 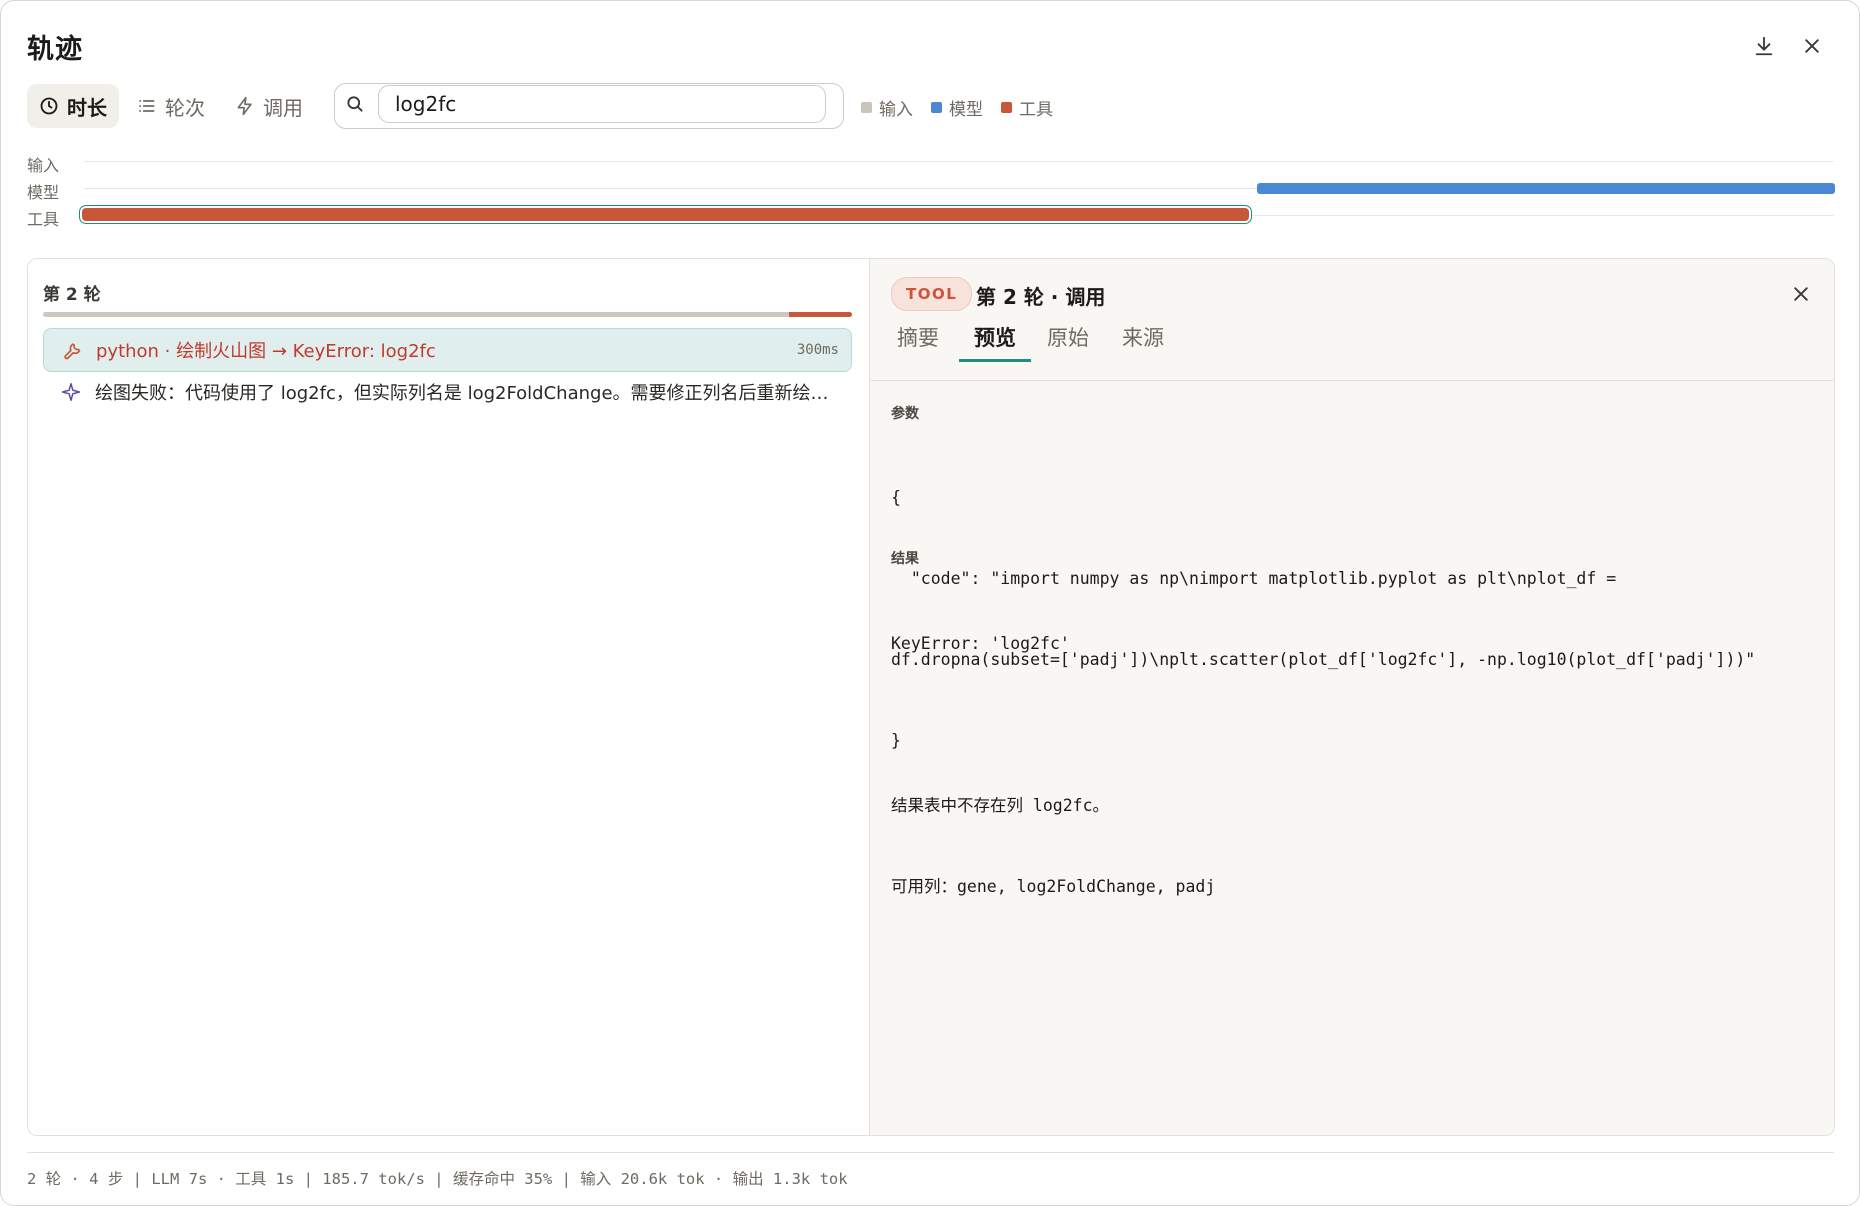 I want to click on tabs-divider, so click(x=1352, y=380).